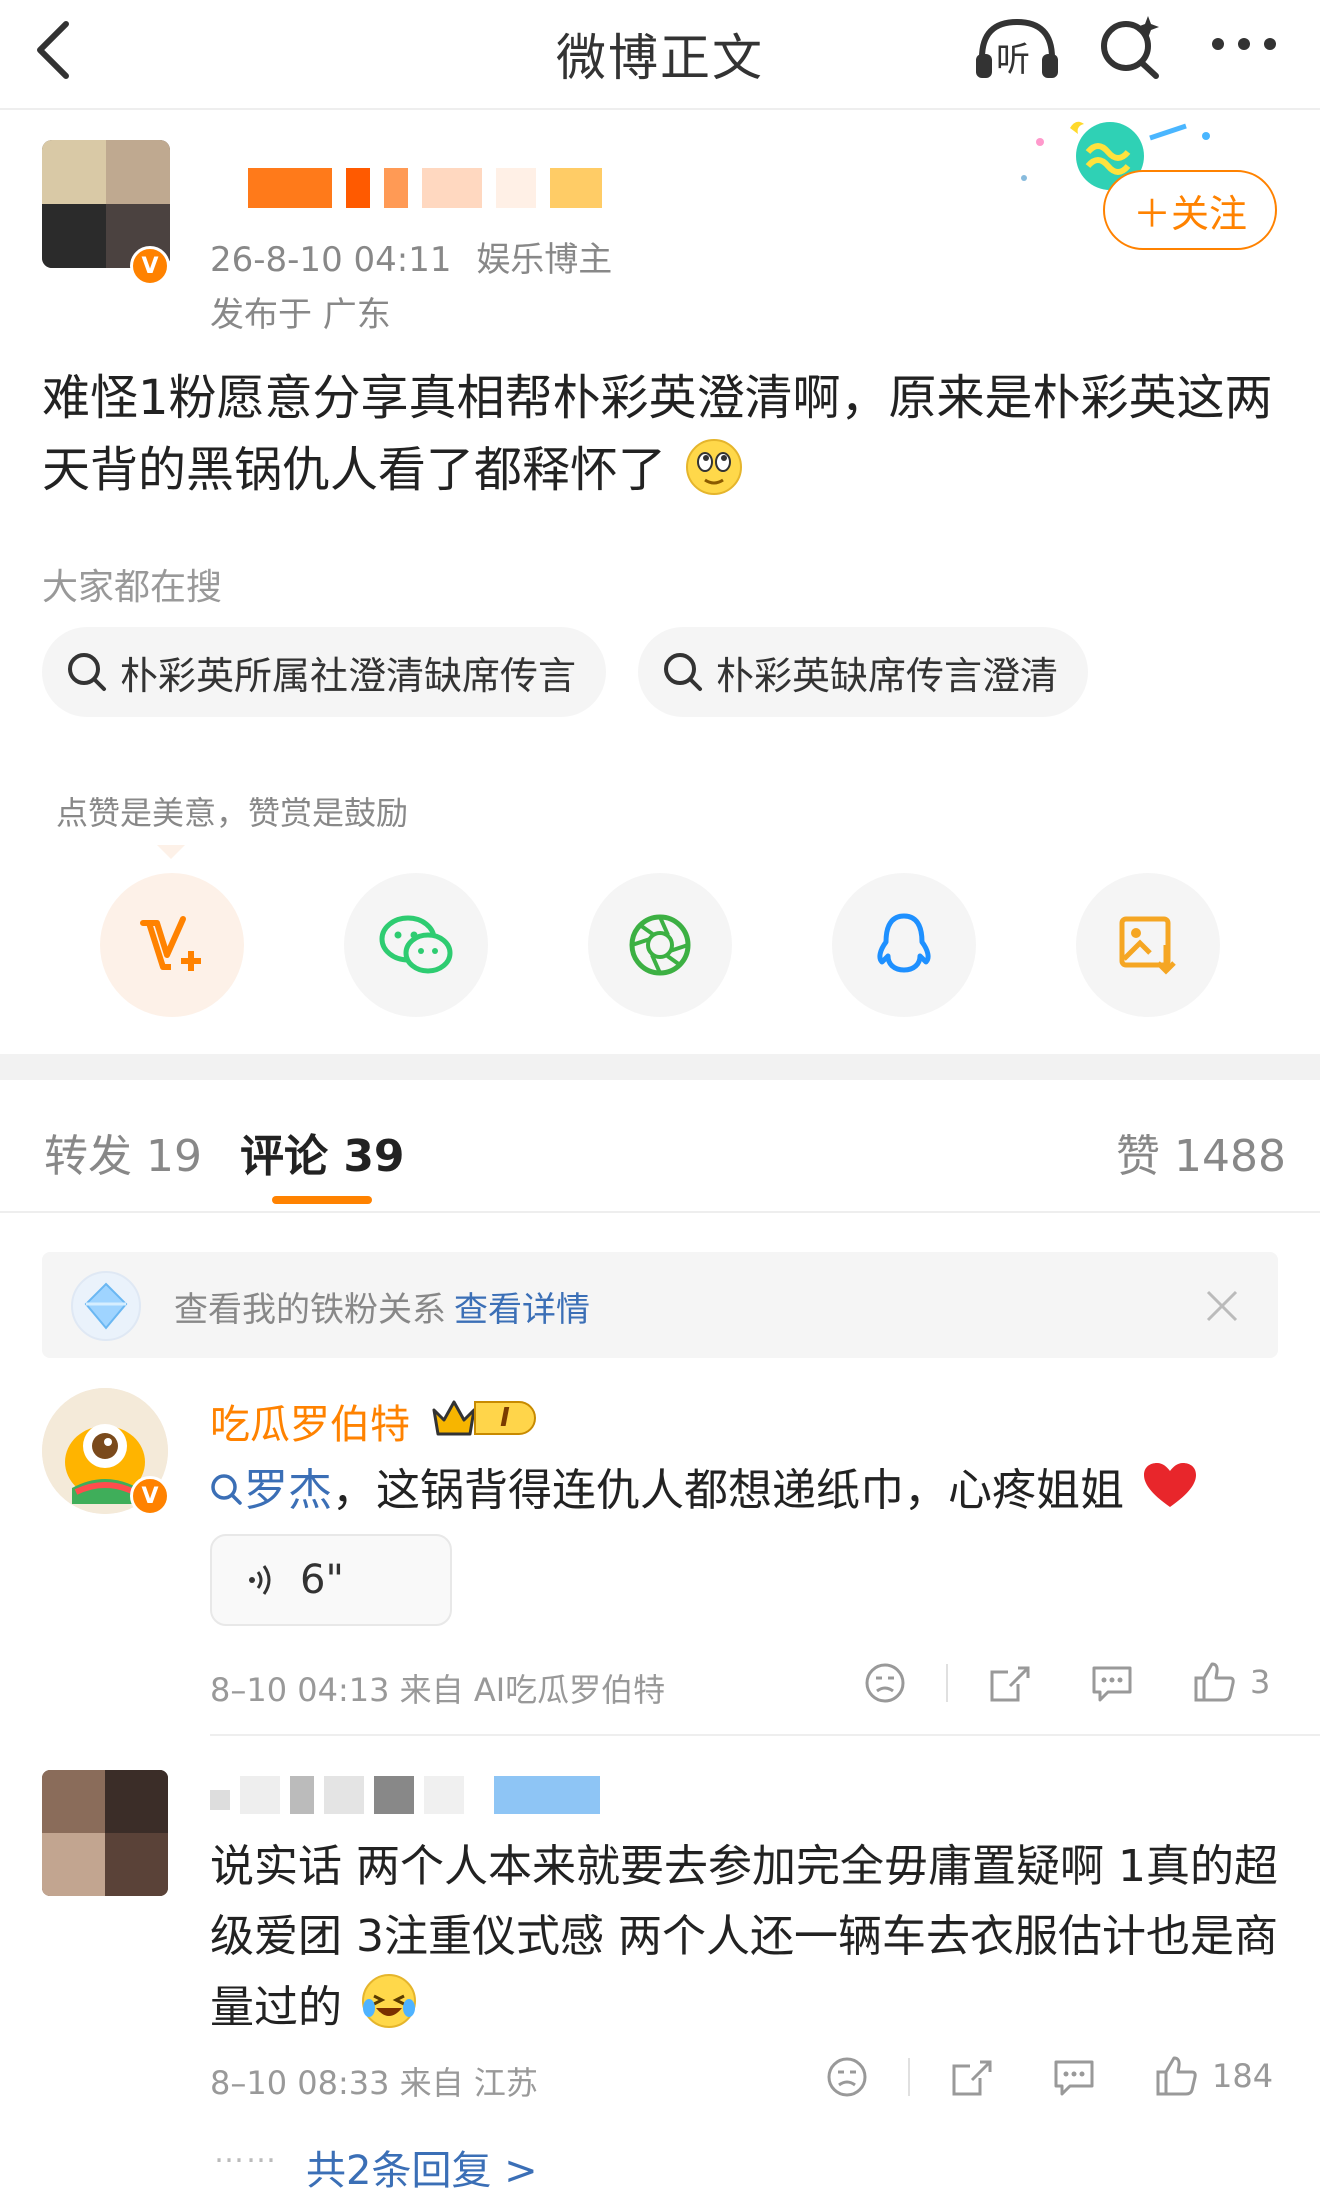  I want to click on trending-search-title: 大家都在搜, so click(132, 587).